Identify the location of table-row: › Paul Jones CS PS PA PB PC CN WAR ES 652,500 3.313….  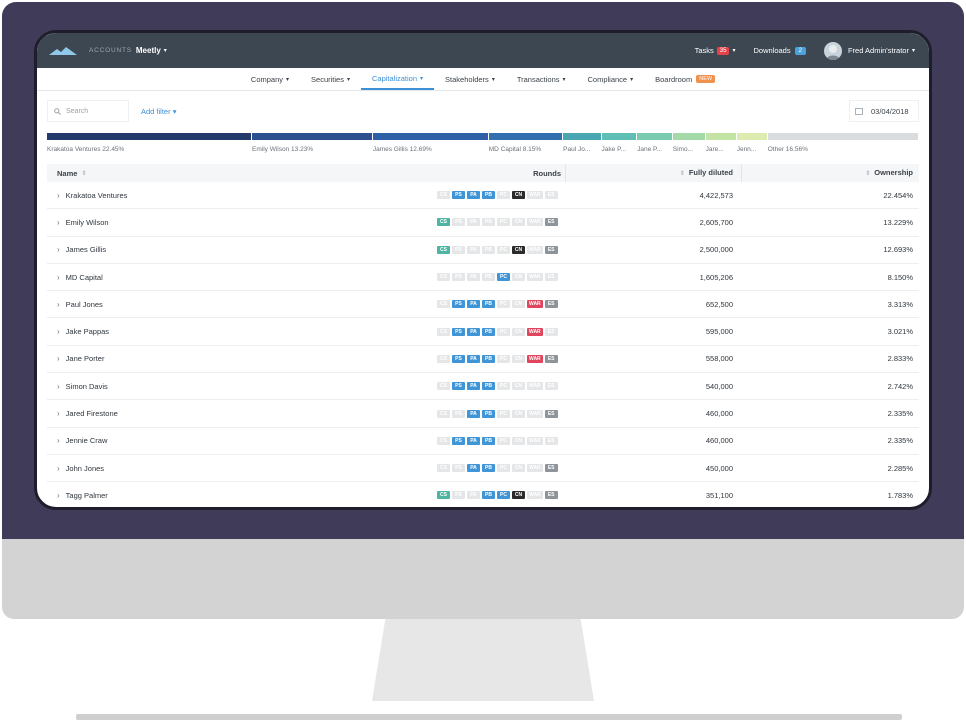
(483, 305).